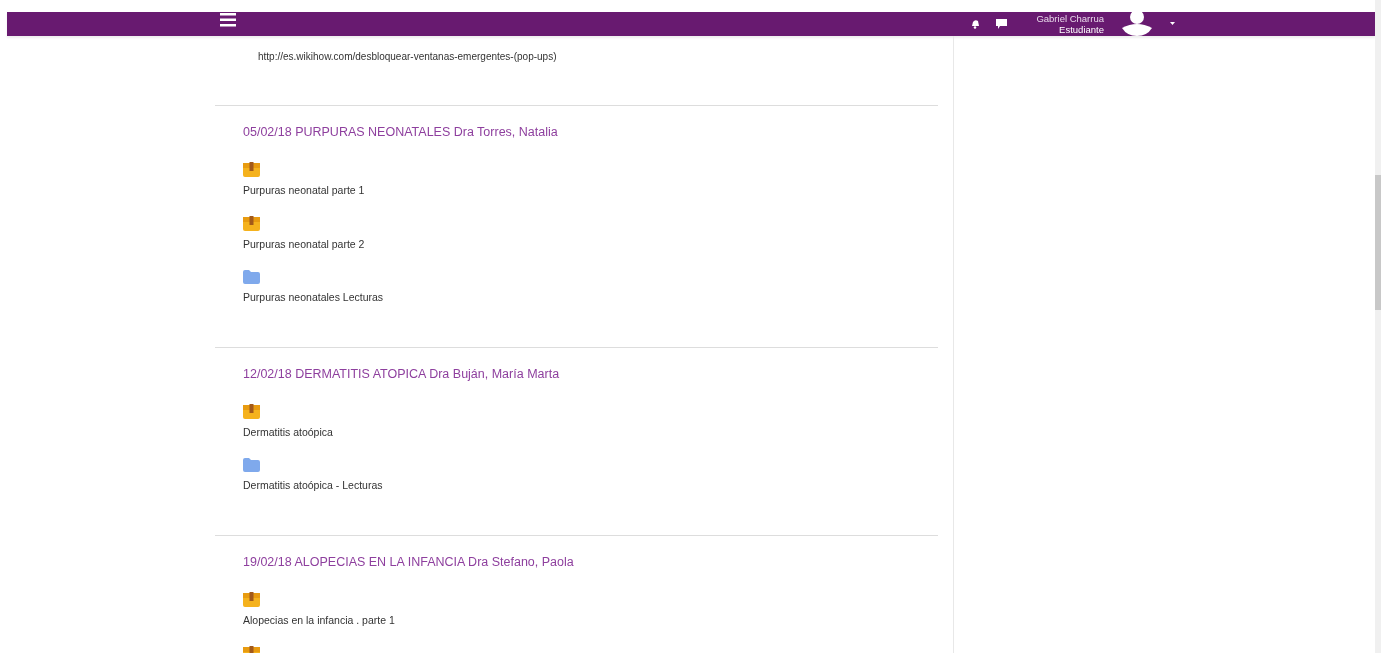 Image resolution: width=1381 pixels, height=653 pixels. Describe the element at coordinates (319, 620) in the screenshot. I see `resource-link: Alopecias en la infancia . parte 1` at that location.